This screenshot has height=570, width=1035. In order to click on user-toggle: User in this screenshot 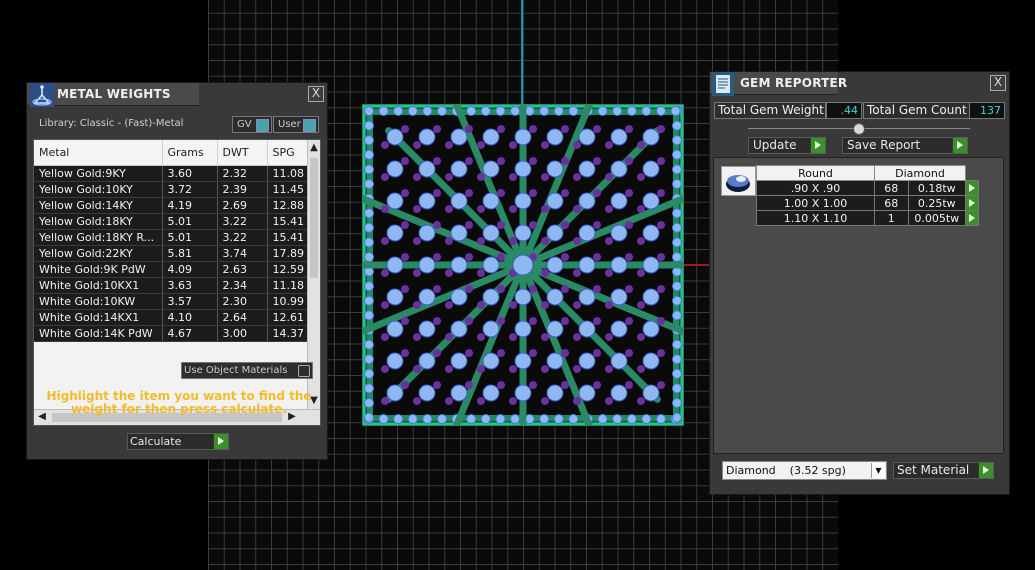, I will do `click(296, 124)`.